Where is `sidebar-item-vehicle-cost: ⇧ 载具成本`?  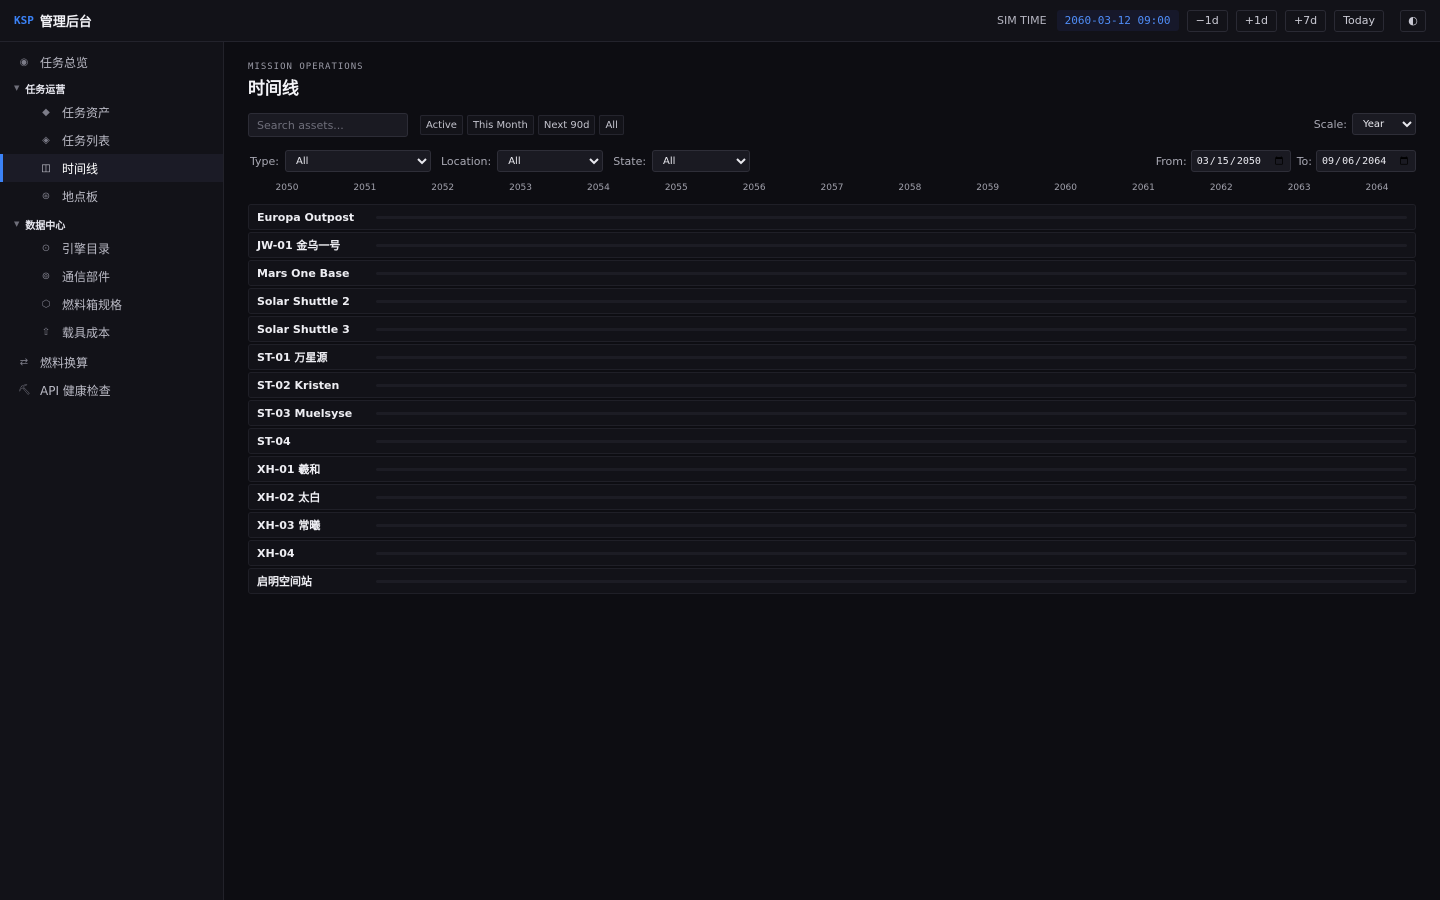 sidebar-item-vehicle-cost: ⇧ 载具成本 is located at coordinates (111, 332).